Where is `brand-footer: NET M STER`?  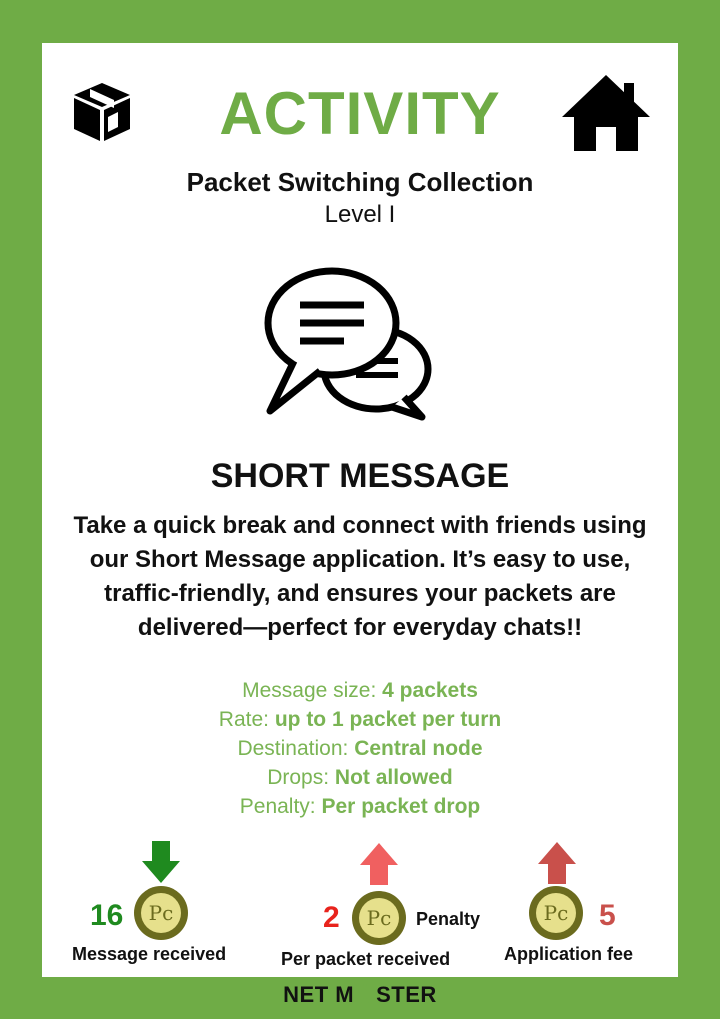
brand-footer: NET M STER is located at coordinates (360, 994).